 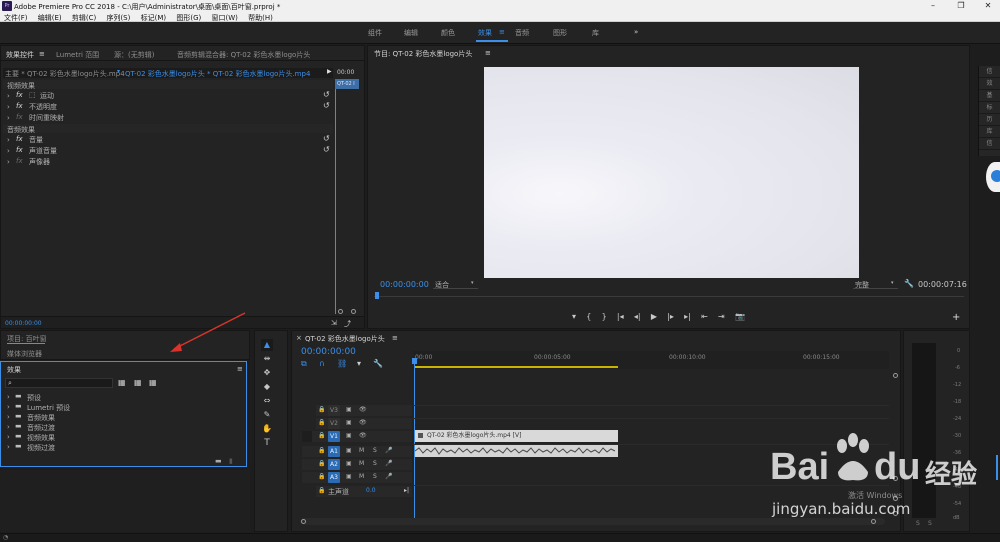 I want to click on quality-select: 完整 ▾, so click(x=875, y=284).